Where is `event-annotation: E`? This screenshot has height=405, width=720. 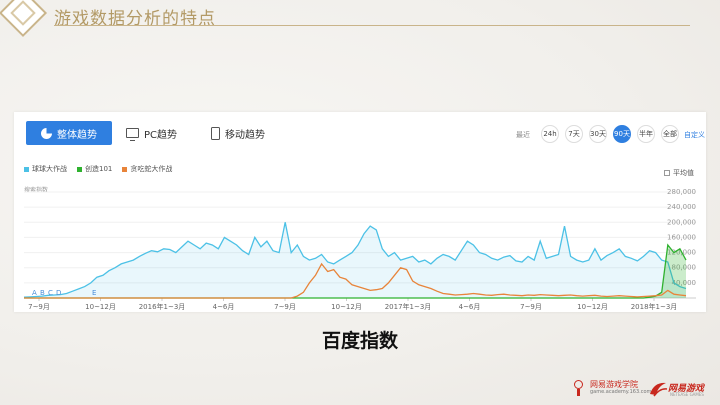
event-annotation: E is located at coordinates (94, 293).